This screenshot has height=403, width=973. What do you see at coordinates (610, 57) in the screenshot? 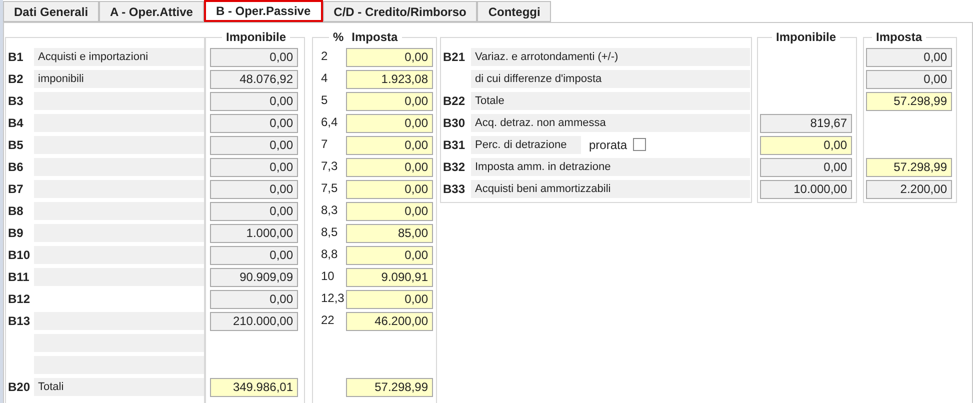
I see `label-field: Variaz. e arrotondamenti (+/-)` at bounding box center [610, 57].